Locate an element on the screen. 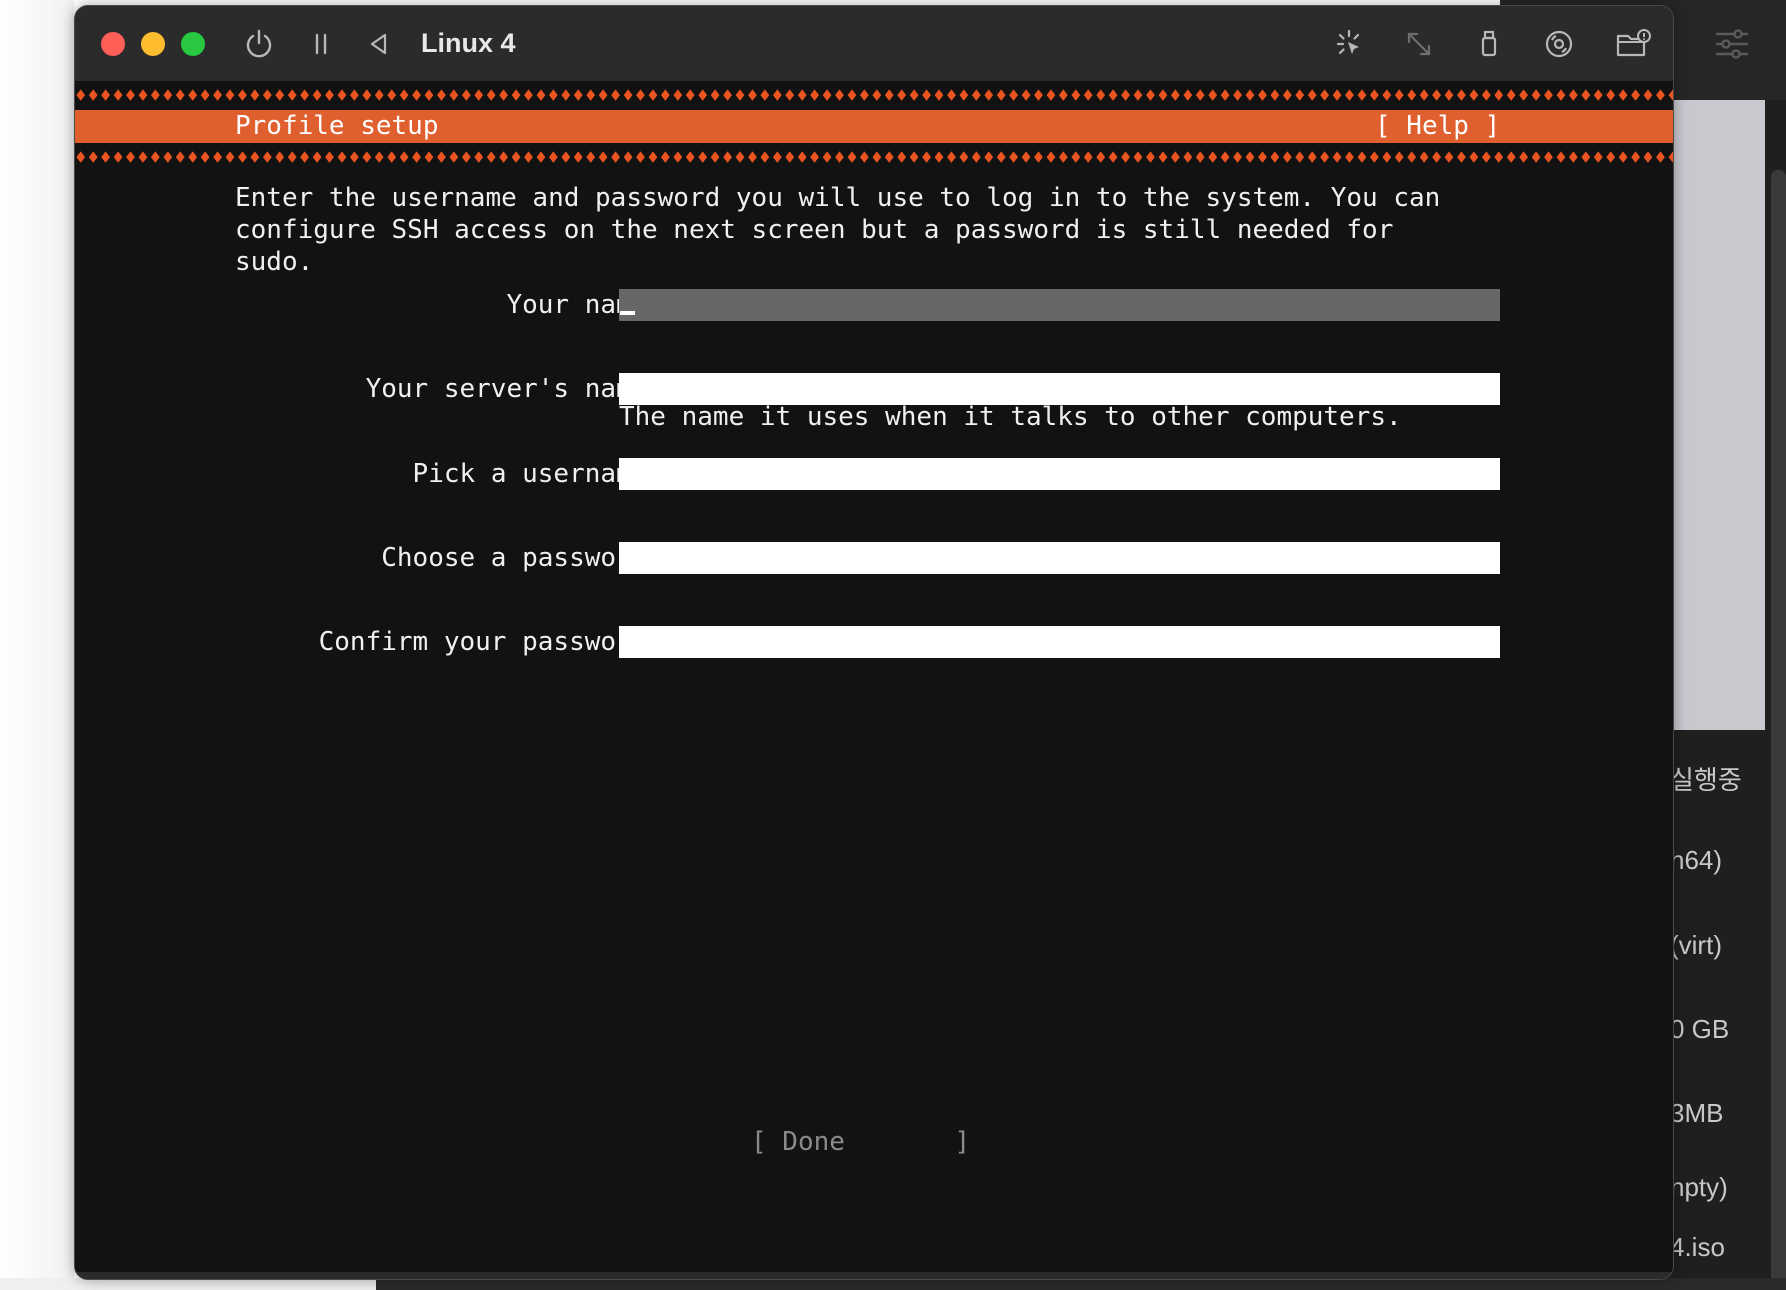 The width and height of the screenshot is (1786, 1290). page-title: Profile setup is located at coordinates (337, 126).